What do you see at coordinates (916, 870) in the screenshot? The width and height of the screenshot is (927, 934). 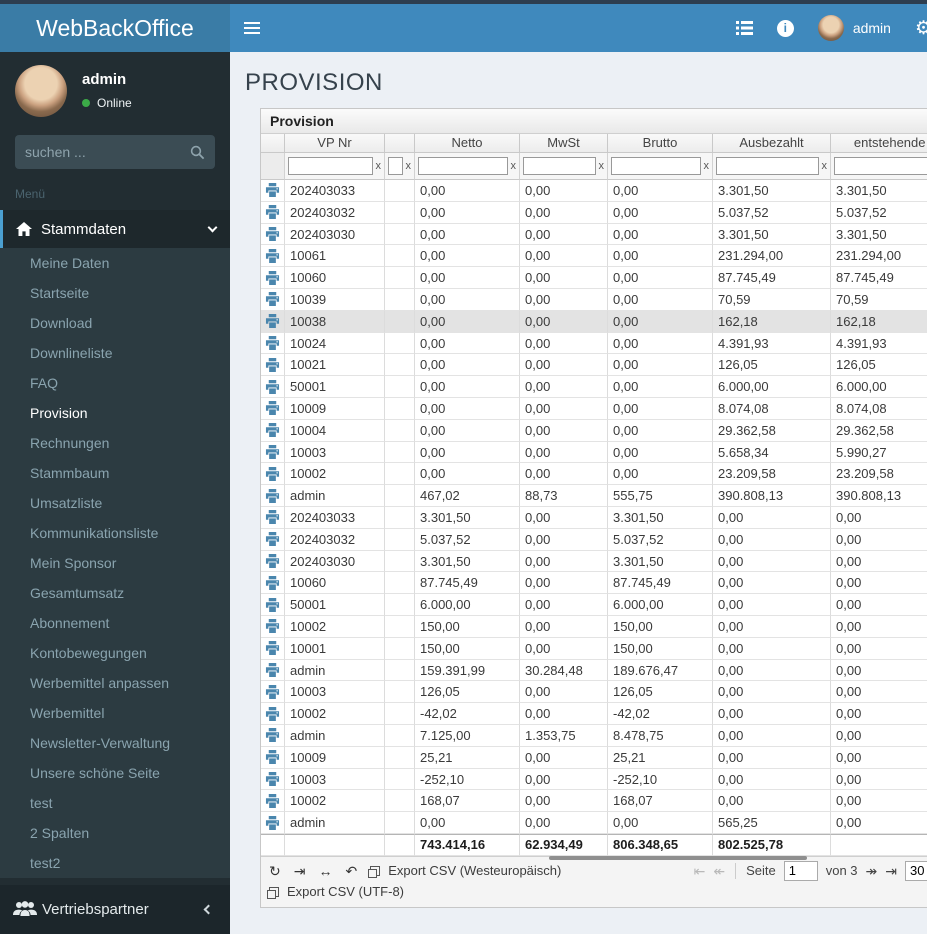 I see `page-size-select: 30` at bounding box center [916, 870].